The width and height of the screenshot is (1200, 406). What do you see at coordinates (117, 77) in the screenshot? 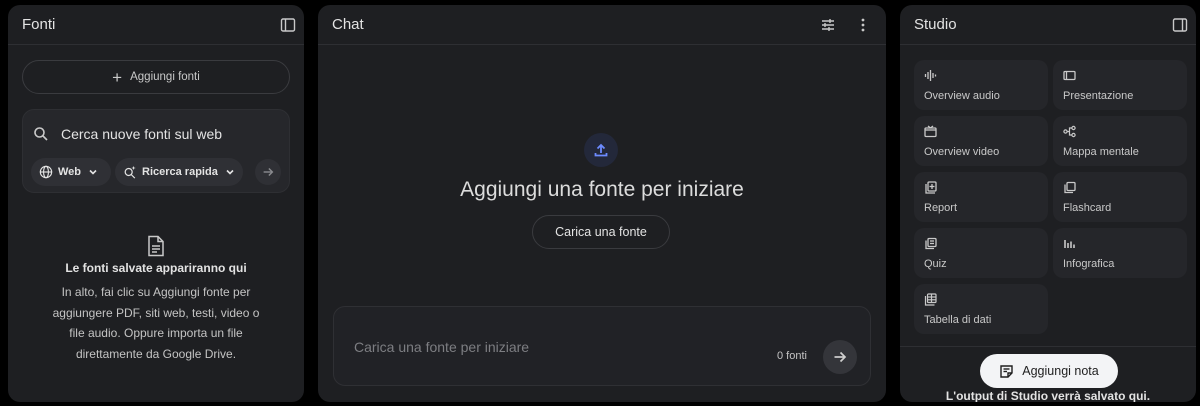
I see `plus-icon: +` at bounding box center [117, 77].